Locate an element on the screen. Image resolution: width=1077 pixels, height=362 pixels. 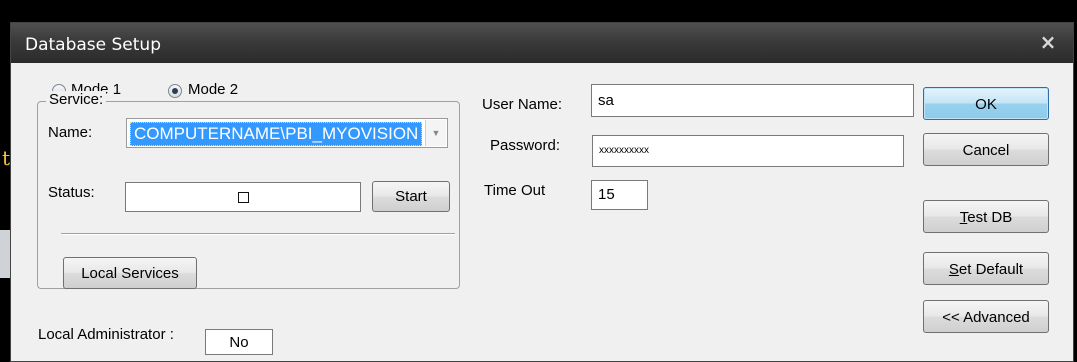
set-default-button: Set Default is located at coordinates (986, 268).